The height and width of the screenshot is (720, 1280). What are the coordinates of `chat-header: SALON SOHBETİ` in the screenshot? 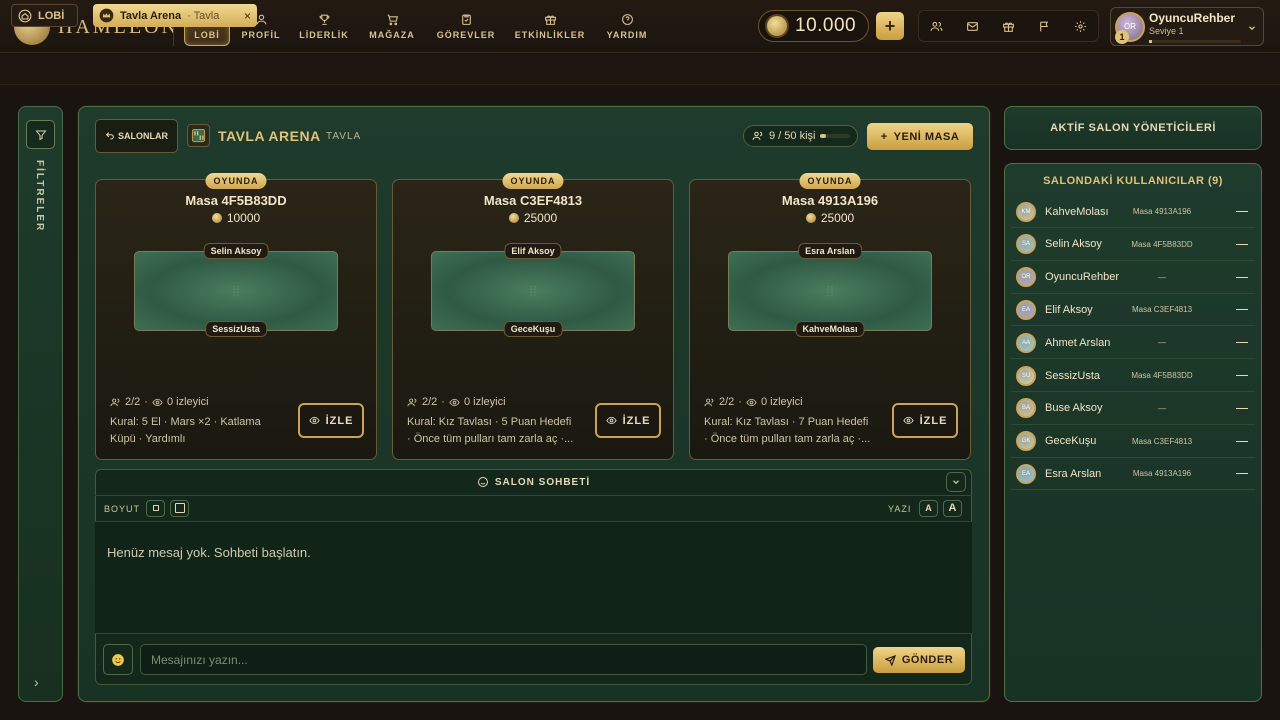 It's located at (533, 482).